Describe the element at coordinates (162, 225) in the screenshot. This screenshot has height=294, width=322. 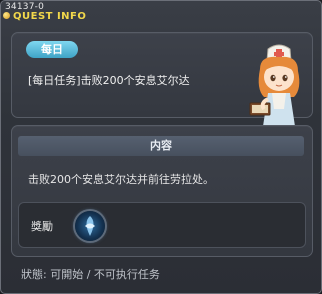
I see `reward-box: 獎勵` at that location.